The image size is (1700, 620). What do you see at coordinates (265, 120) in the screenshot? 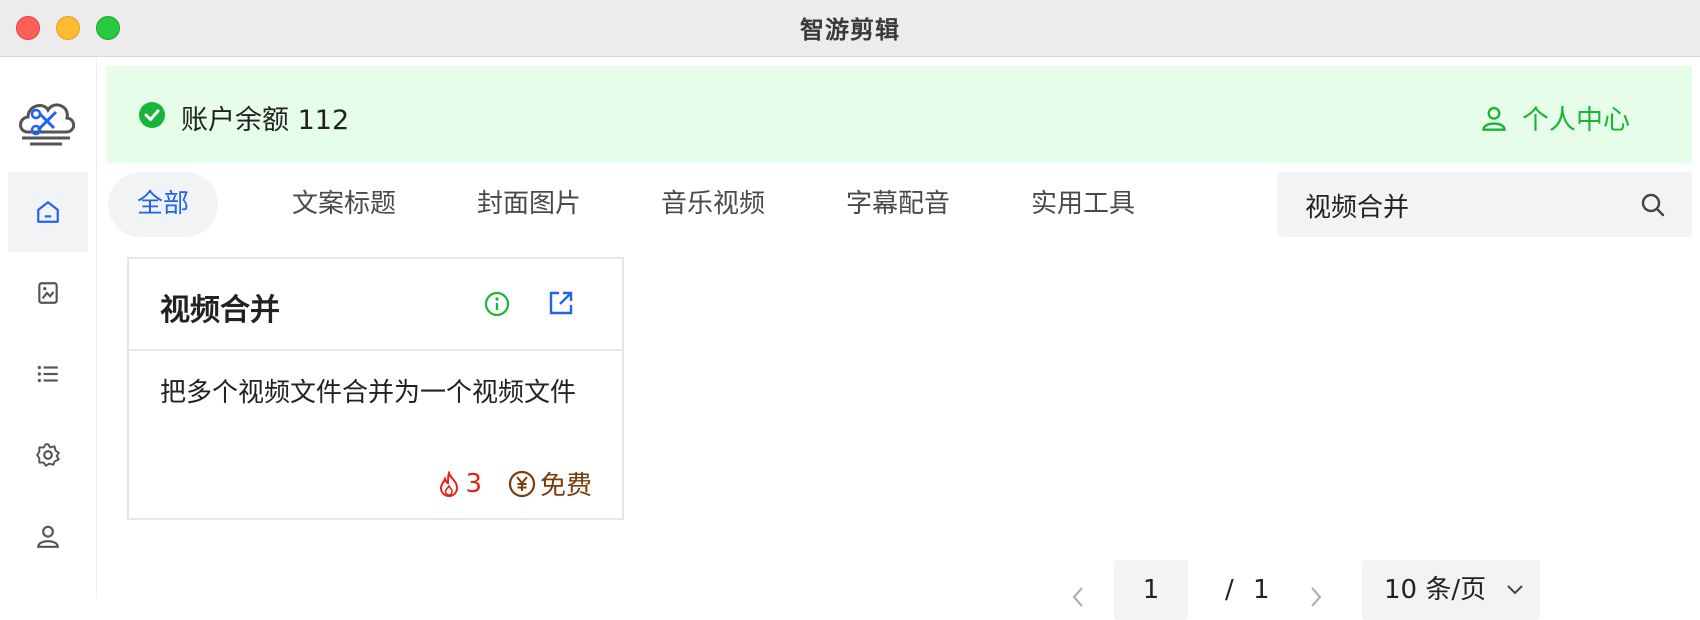
I see `account-balance: 账户余额 112` at bounding box center [265, 120].